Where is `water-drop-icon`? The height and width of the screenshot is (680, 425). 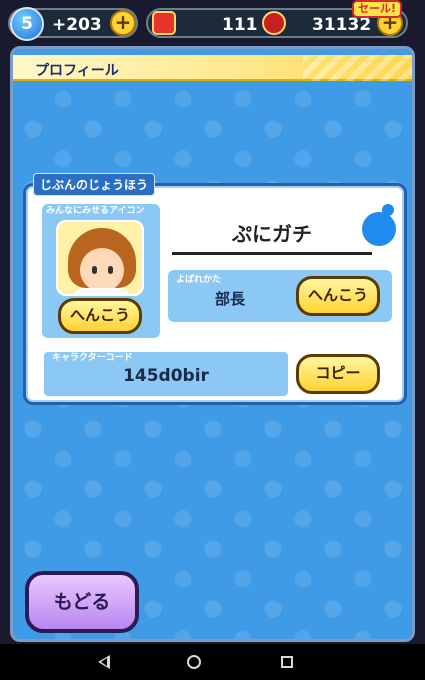 water-drop-icon is located at coordinates (379, 225).